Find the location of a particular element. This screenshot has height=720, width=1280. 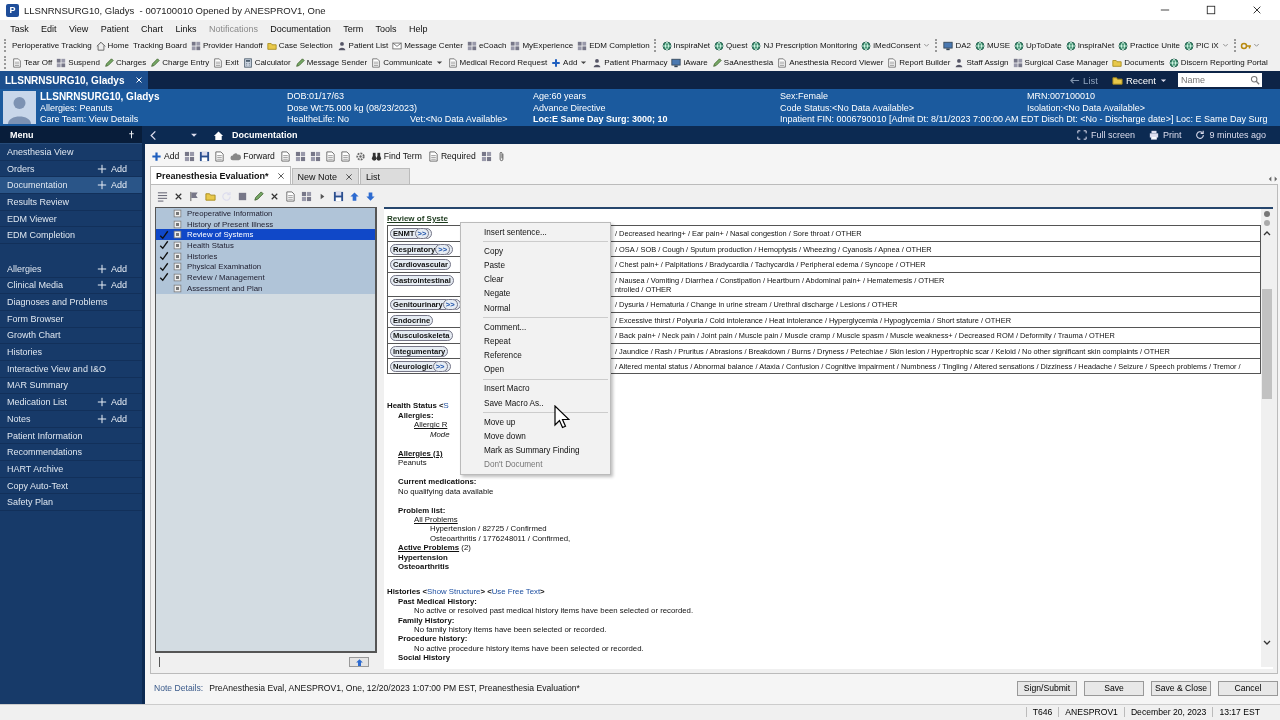

menu-item: Tools is located at coordinates (386, 28).